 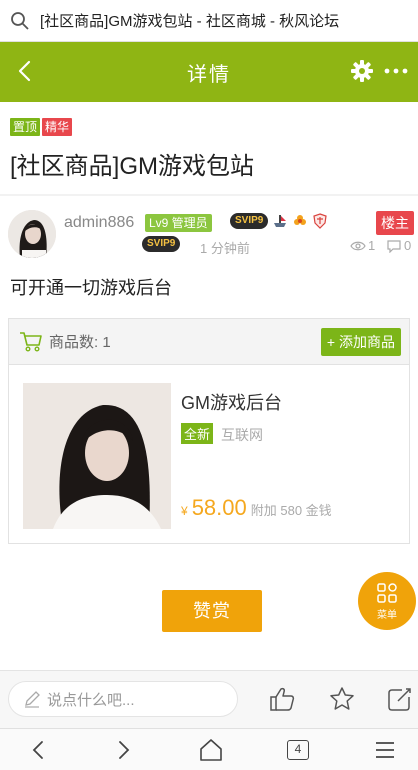 I want to click on ship-medal-icon, so click(x=280, y=221).